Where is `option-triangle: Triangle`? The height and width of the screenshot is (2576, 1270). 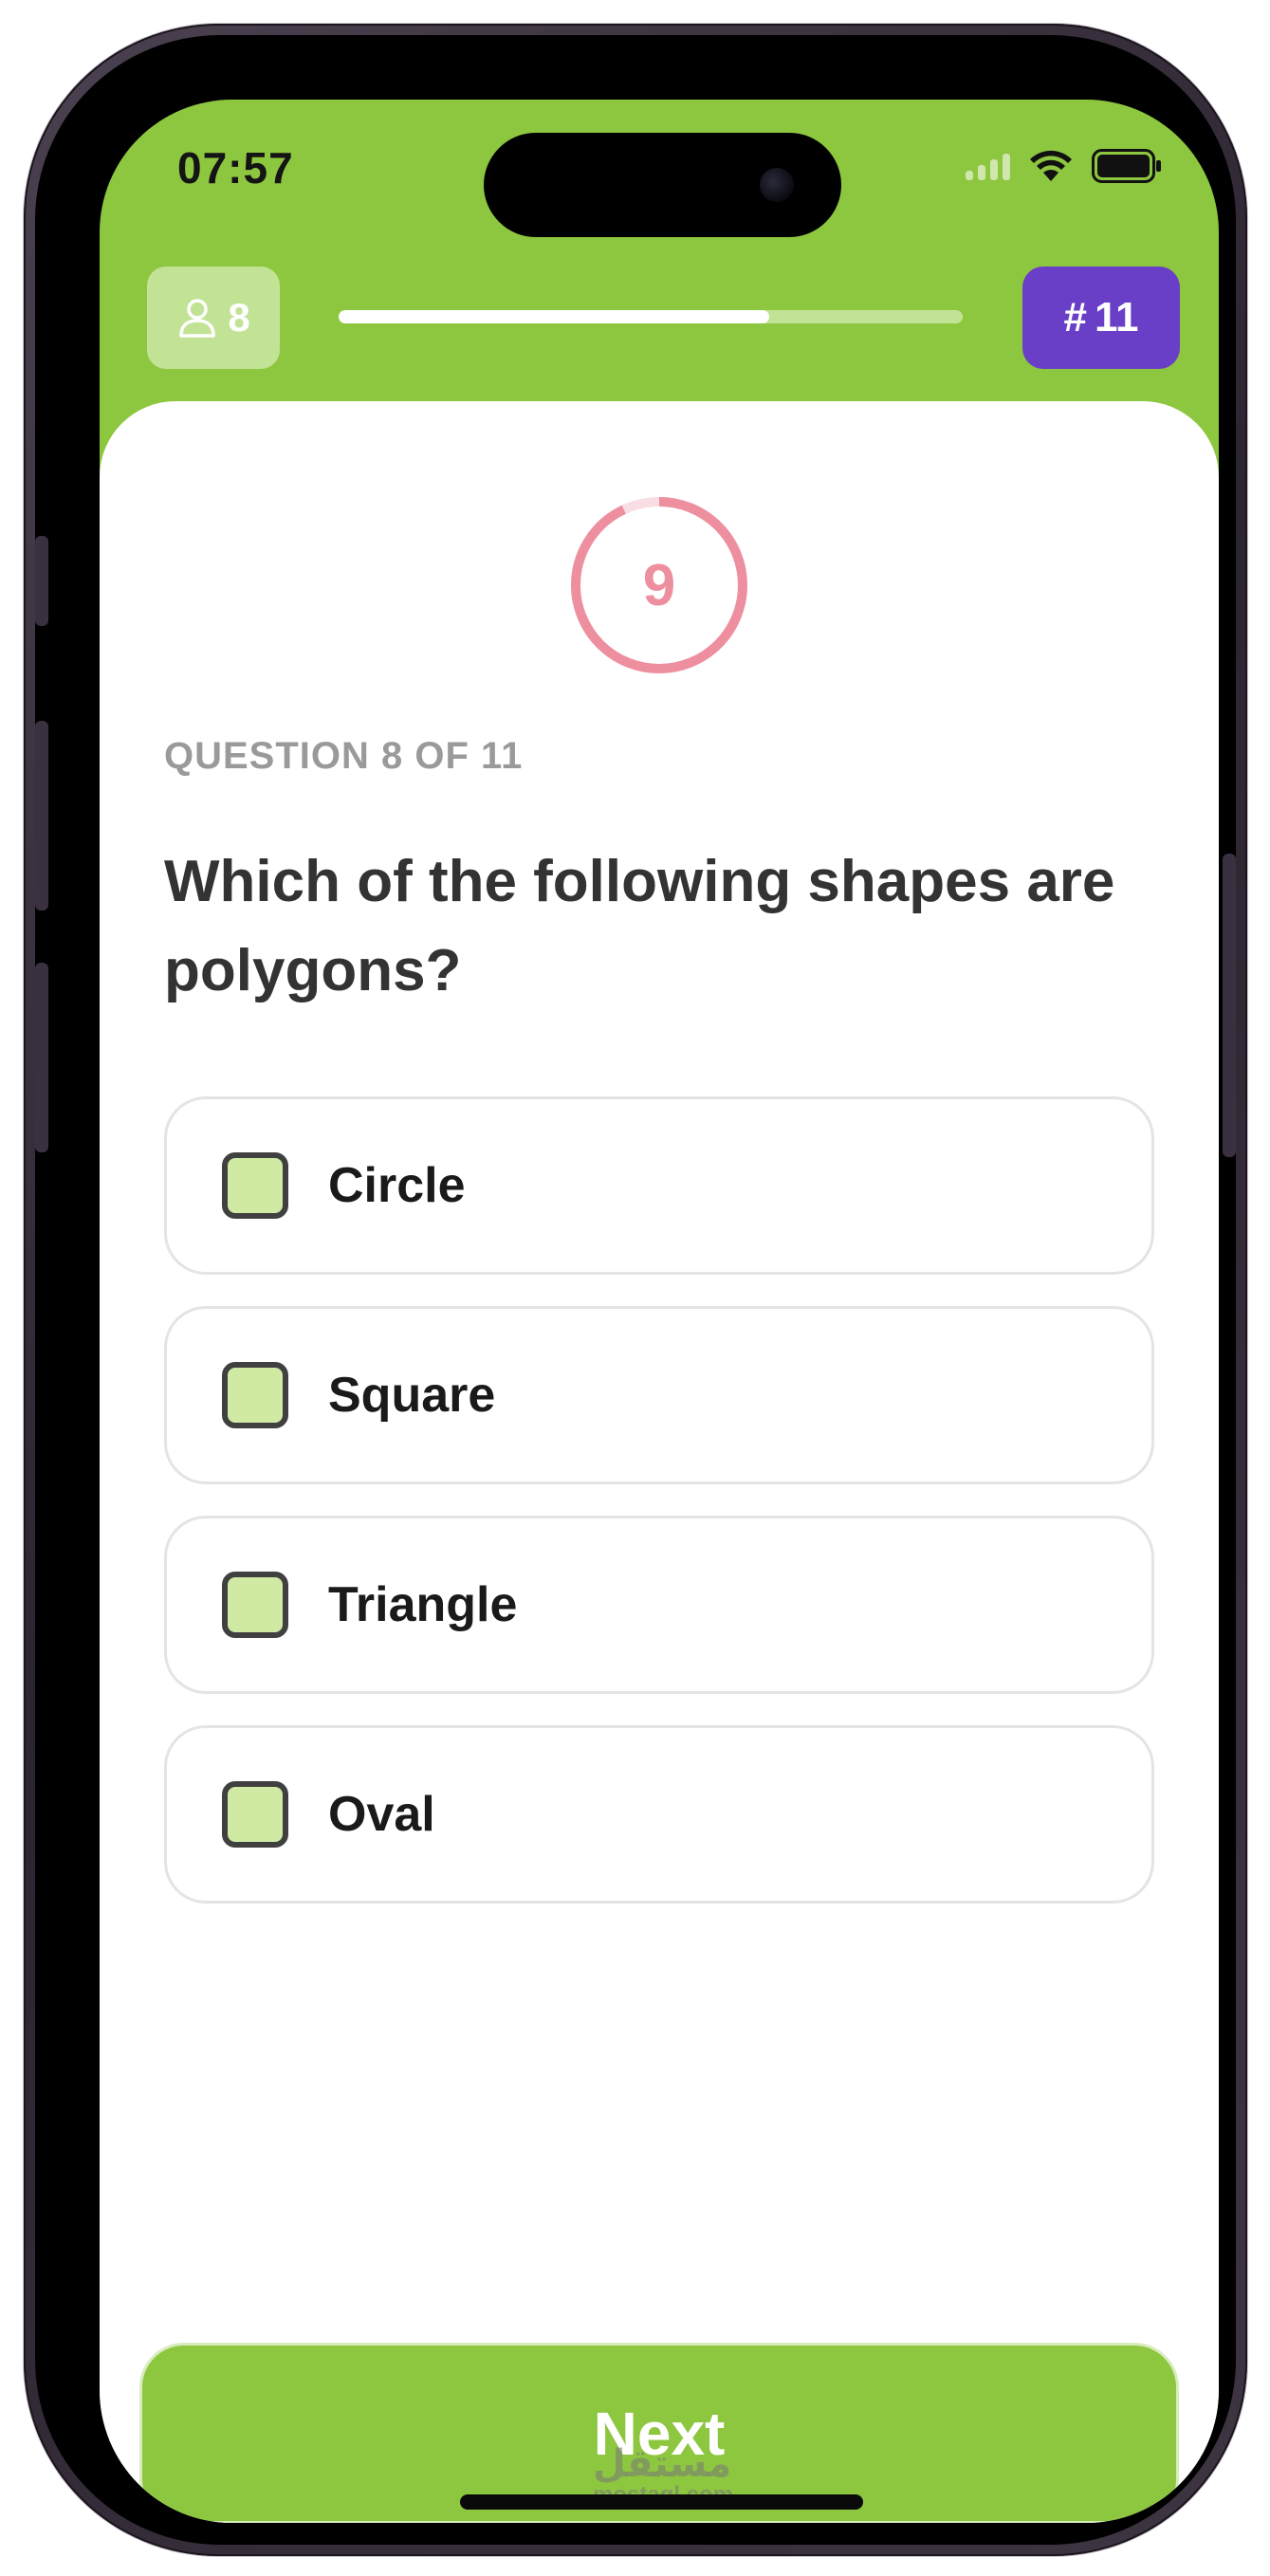 option-triangle: Triangle is located at coordinates (659, 1605).